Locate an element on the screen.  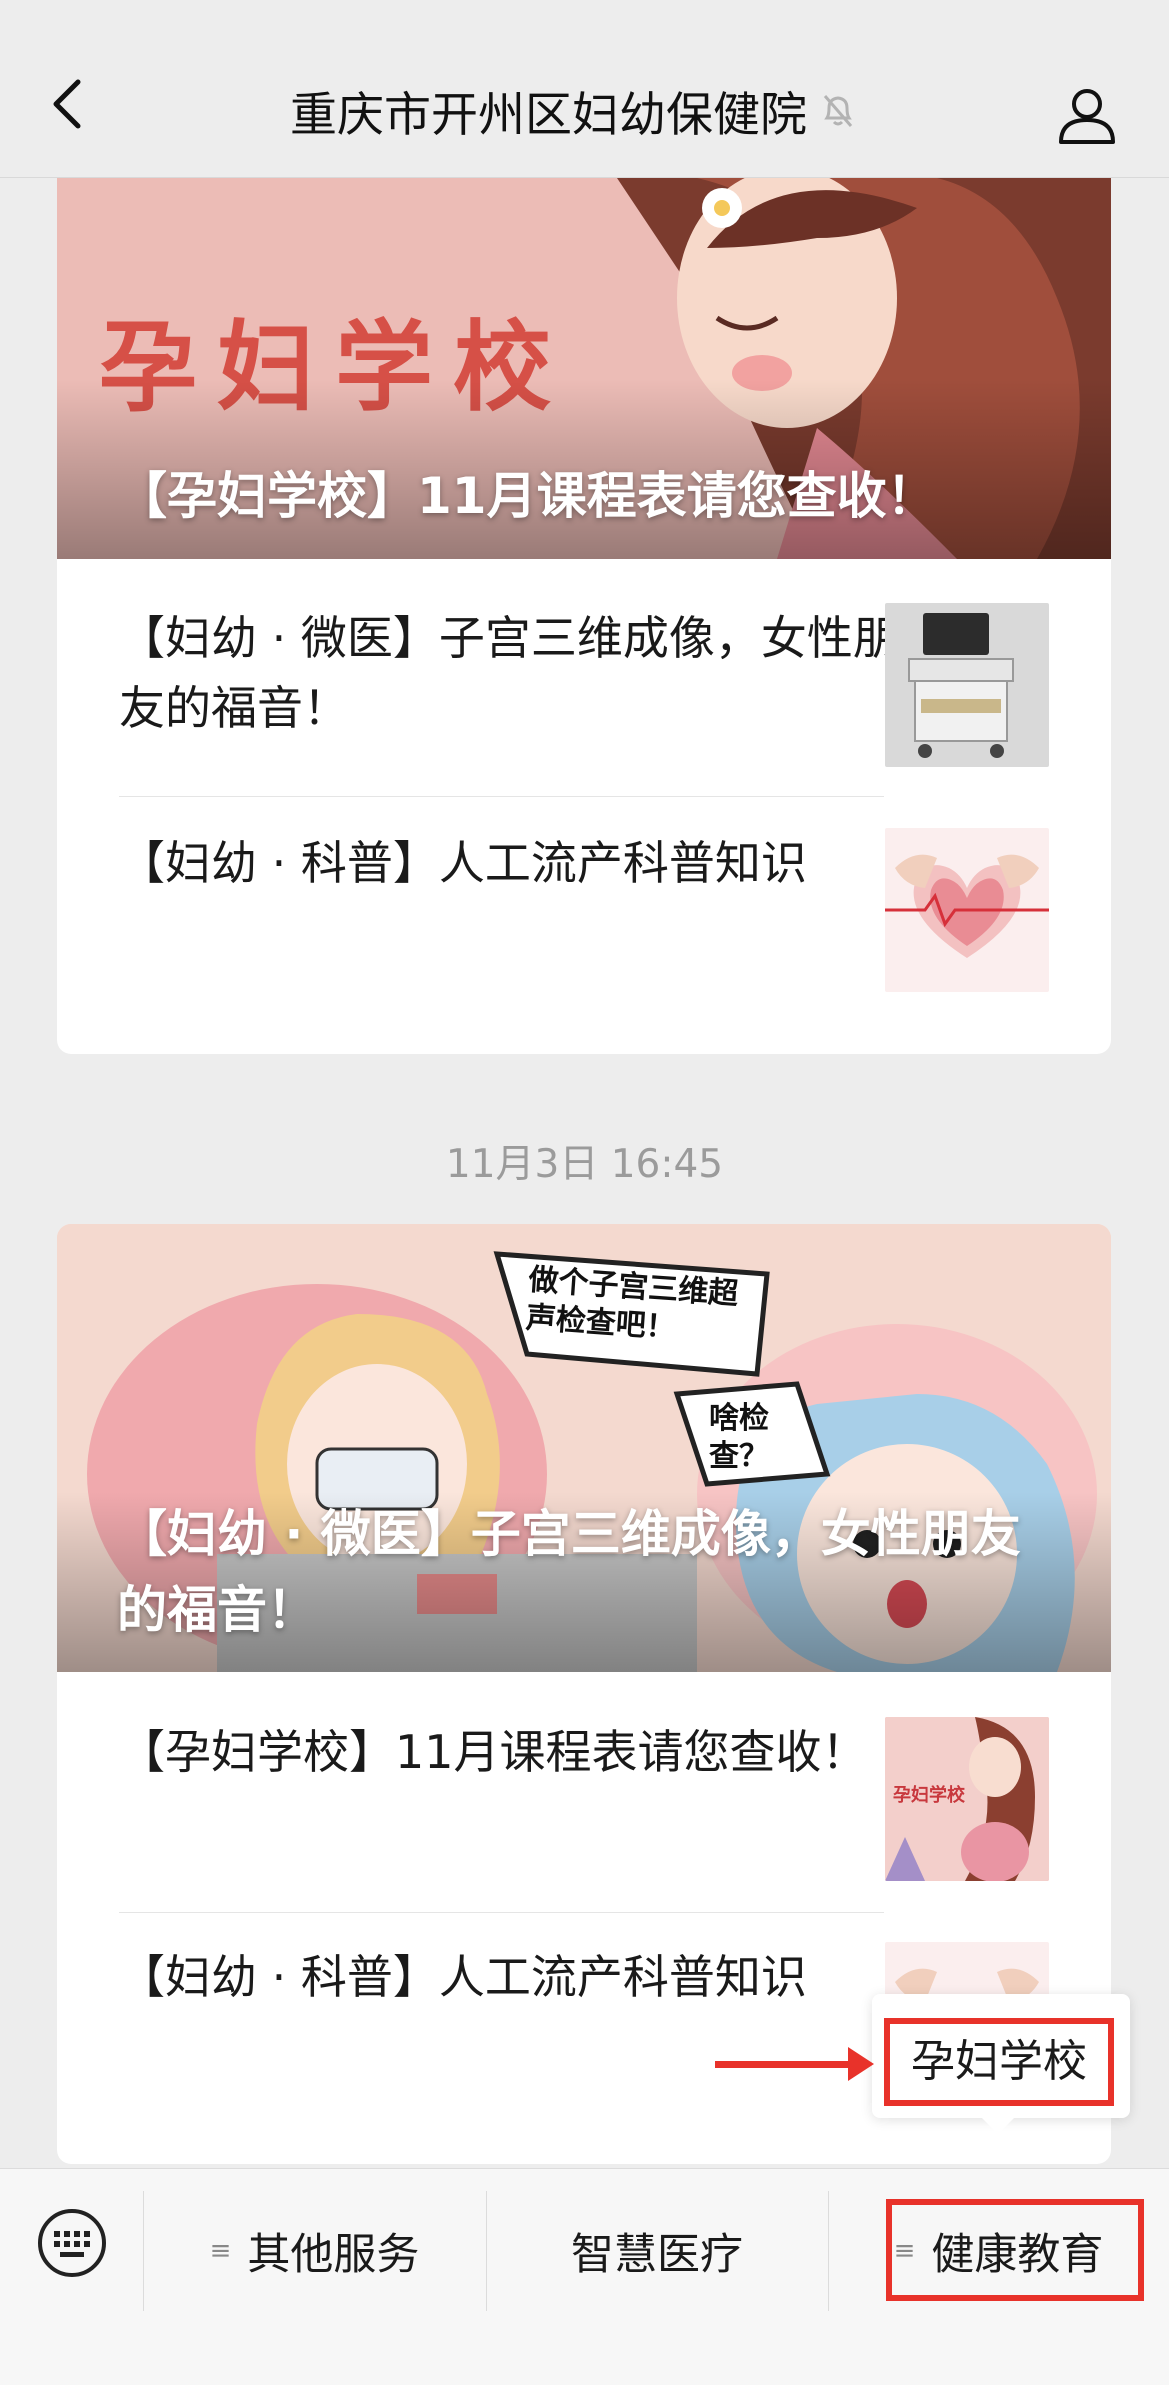
thumb-text: 孕妇学校 is located at coordinates (929, 1795).